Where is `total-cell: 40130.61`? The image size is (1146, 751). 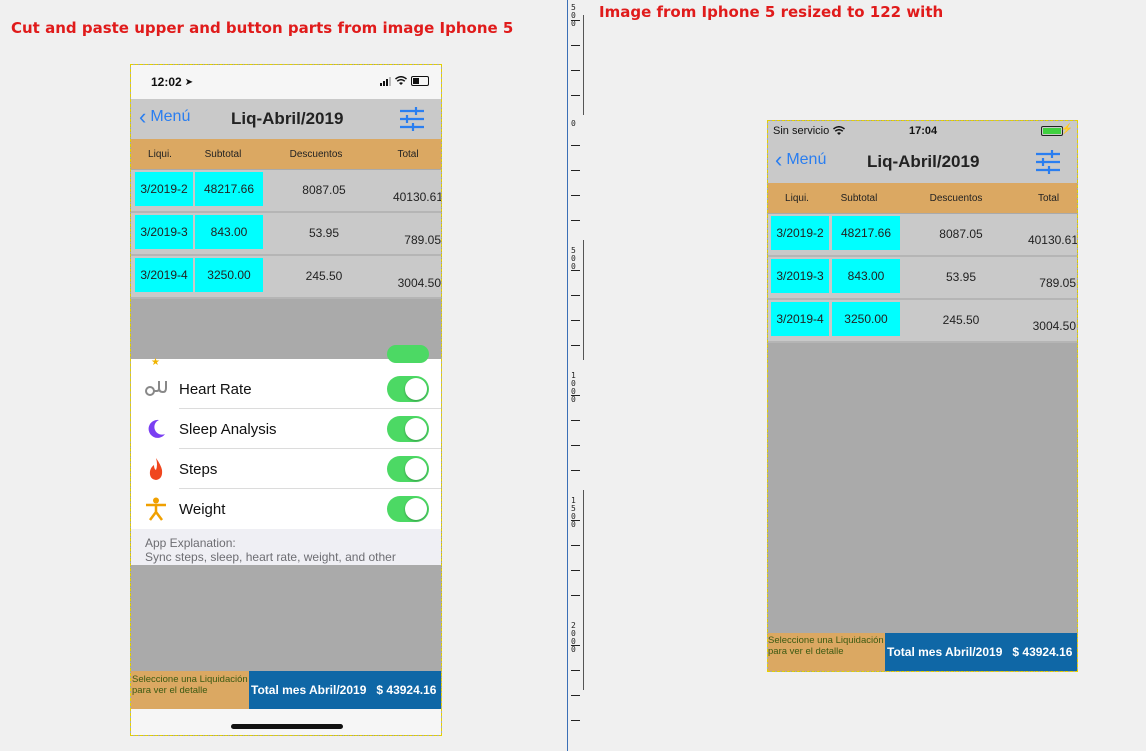
total-cell: 40130.61 is located at coordinates (1052, 240).